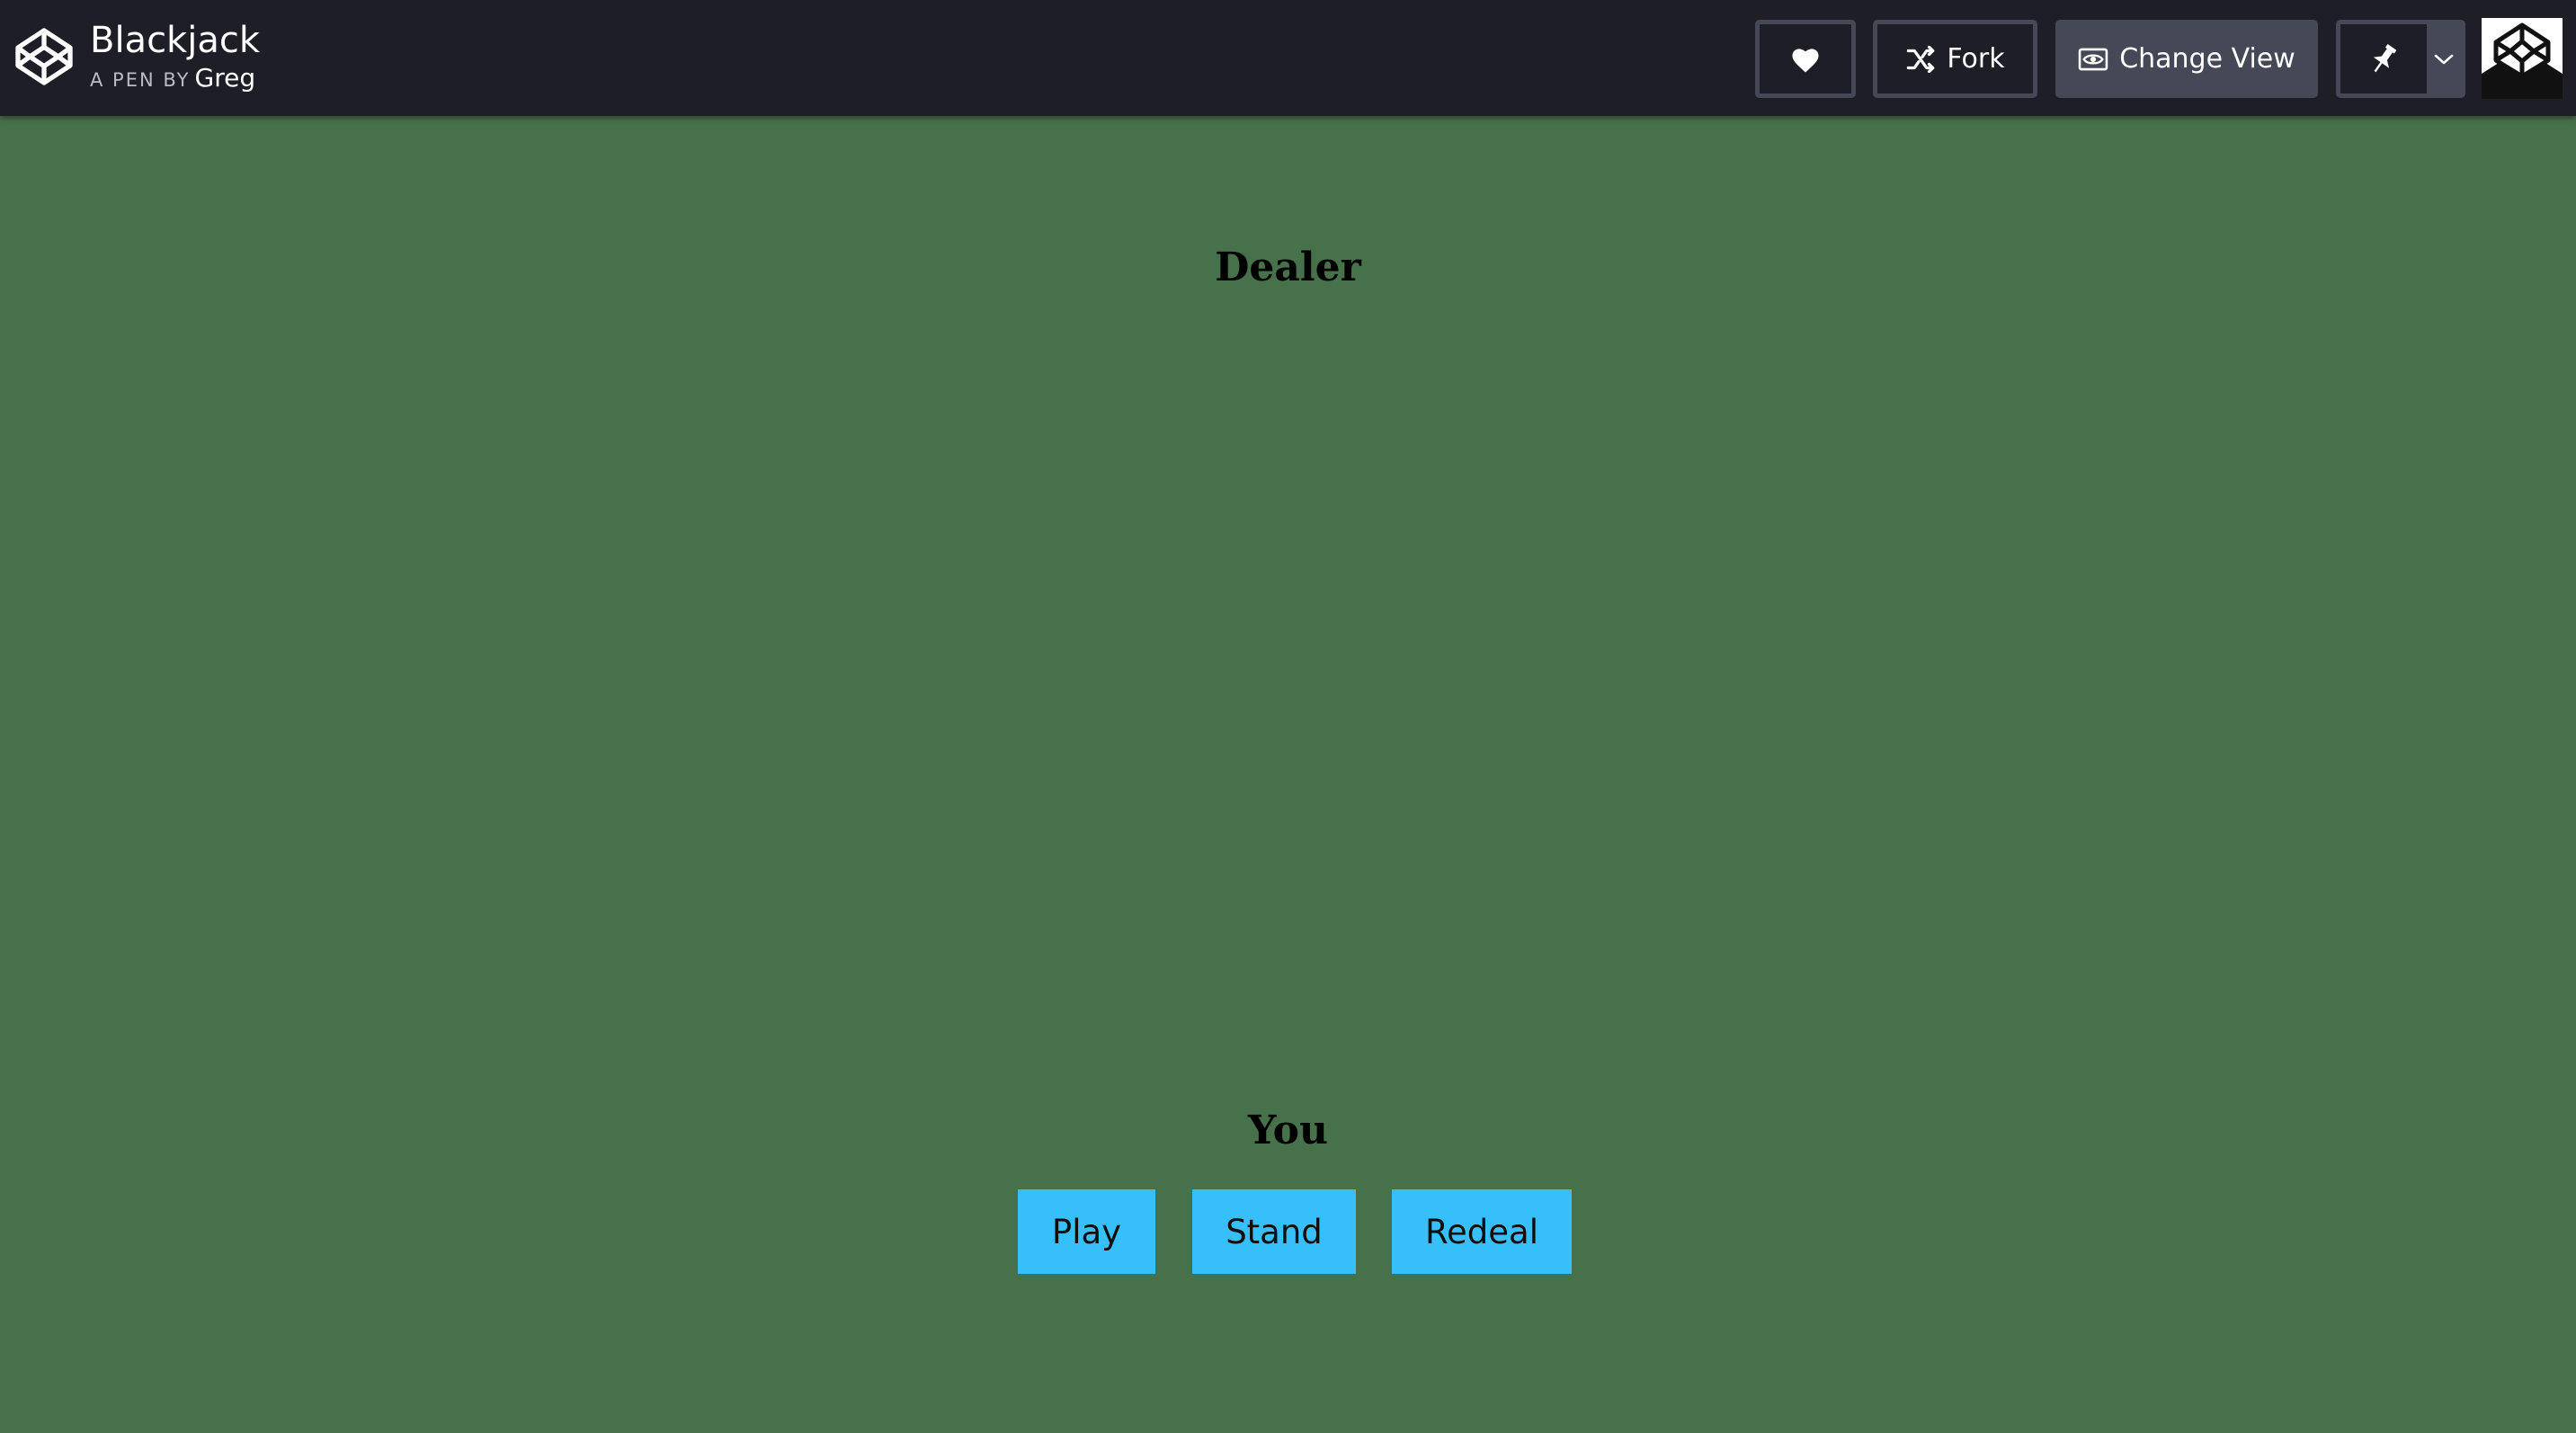 The image size is (2576, 1433). I want to click on pin-dropdown-button, so click(2444, 58).